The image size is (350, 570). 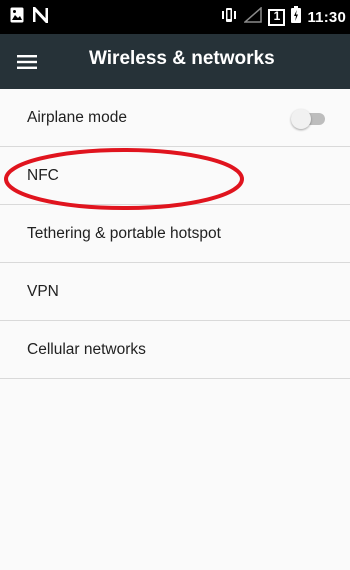 What do you see at coordinates (43, 175) in the screenshot?
I see `nfc-label: NFC` at bounding box center [43, 175].